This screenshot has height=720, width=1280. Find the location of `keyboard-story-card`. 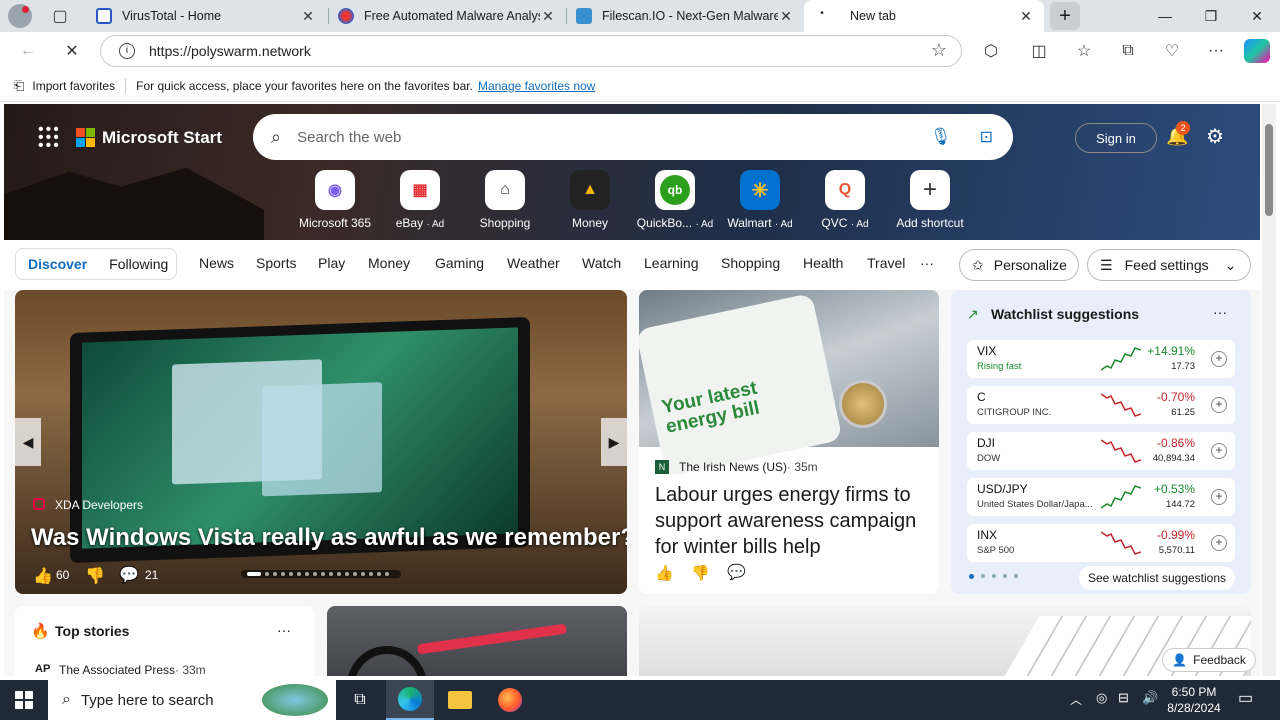

keyboard-story-card is located at coordinates (945, 641).